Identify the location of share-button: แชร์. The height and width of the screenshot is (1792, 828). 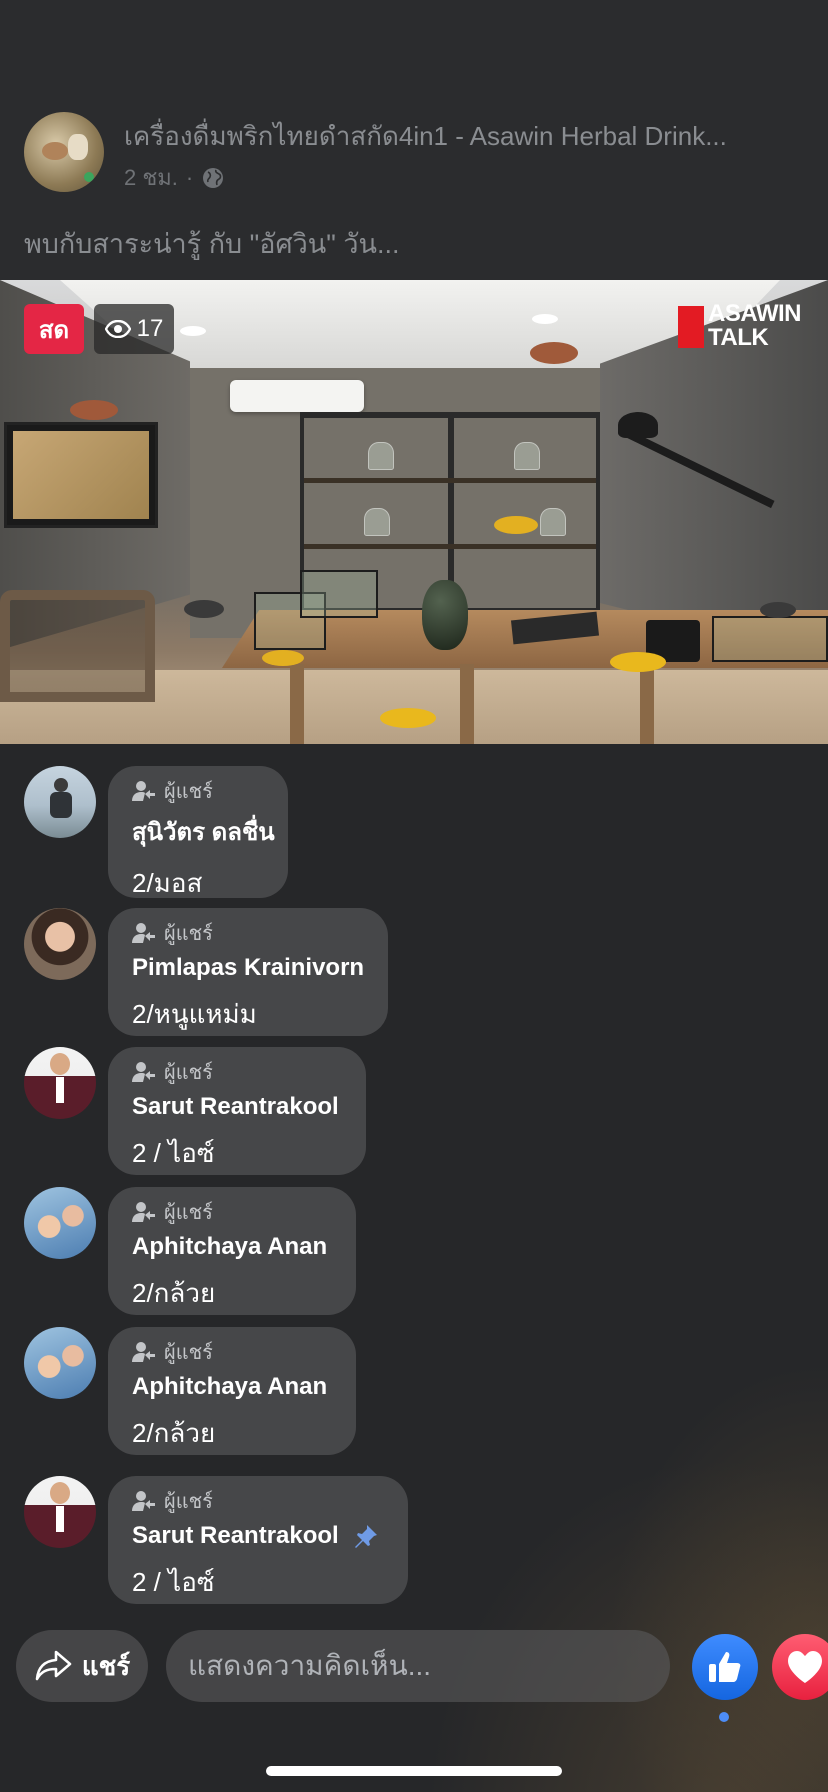
(82, 1666).